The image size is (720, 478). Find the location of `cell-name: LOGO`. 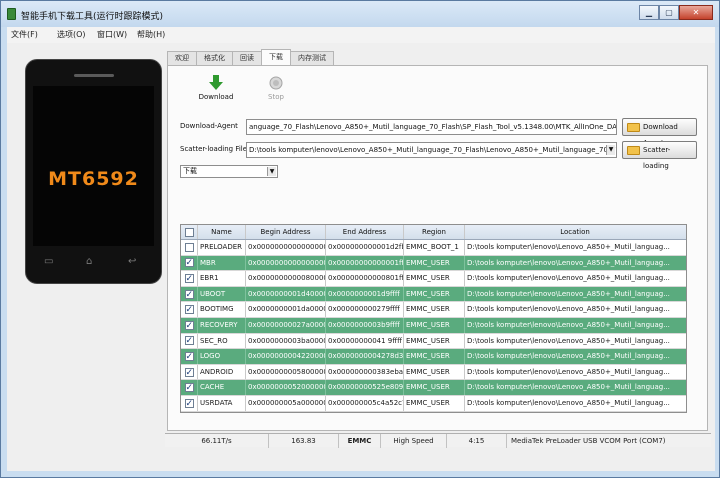

cell-name: LOGO is located at coordinates (222, 356).